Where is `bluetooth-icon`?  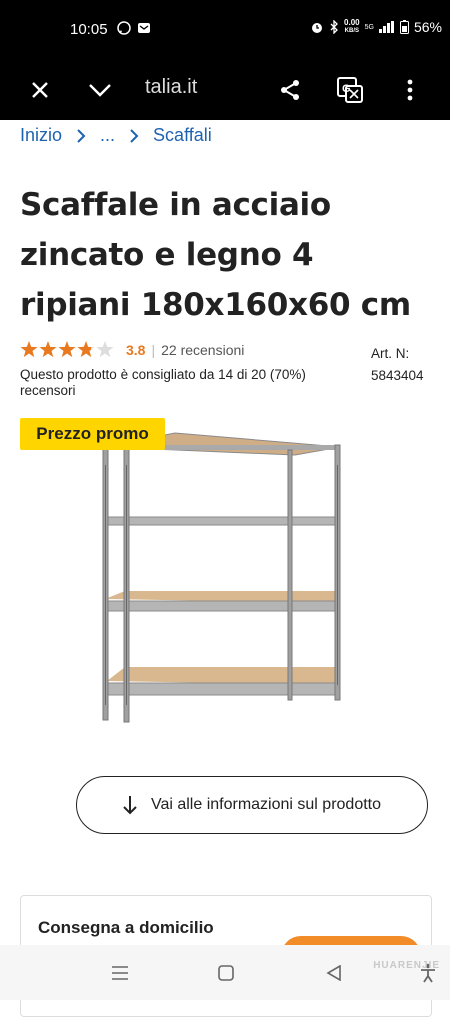 bluetooth-icon is located at coordinates (334, 27).